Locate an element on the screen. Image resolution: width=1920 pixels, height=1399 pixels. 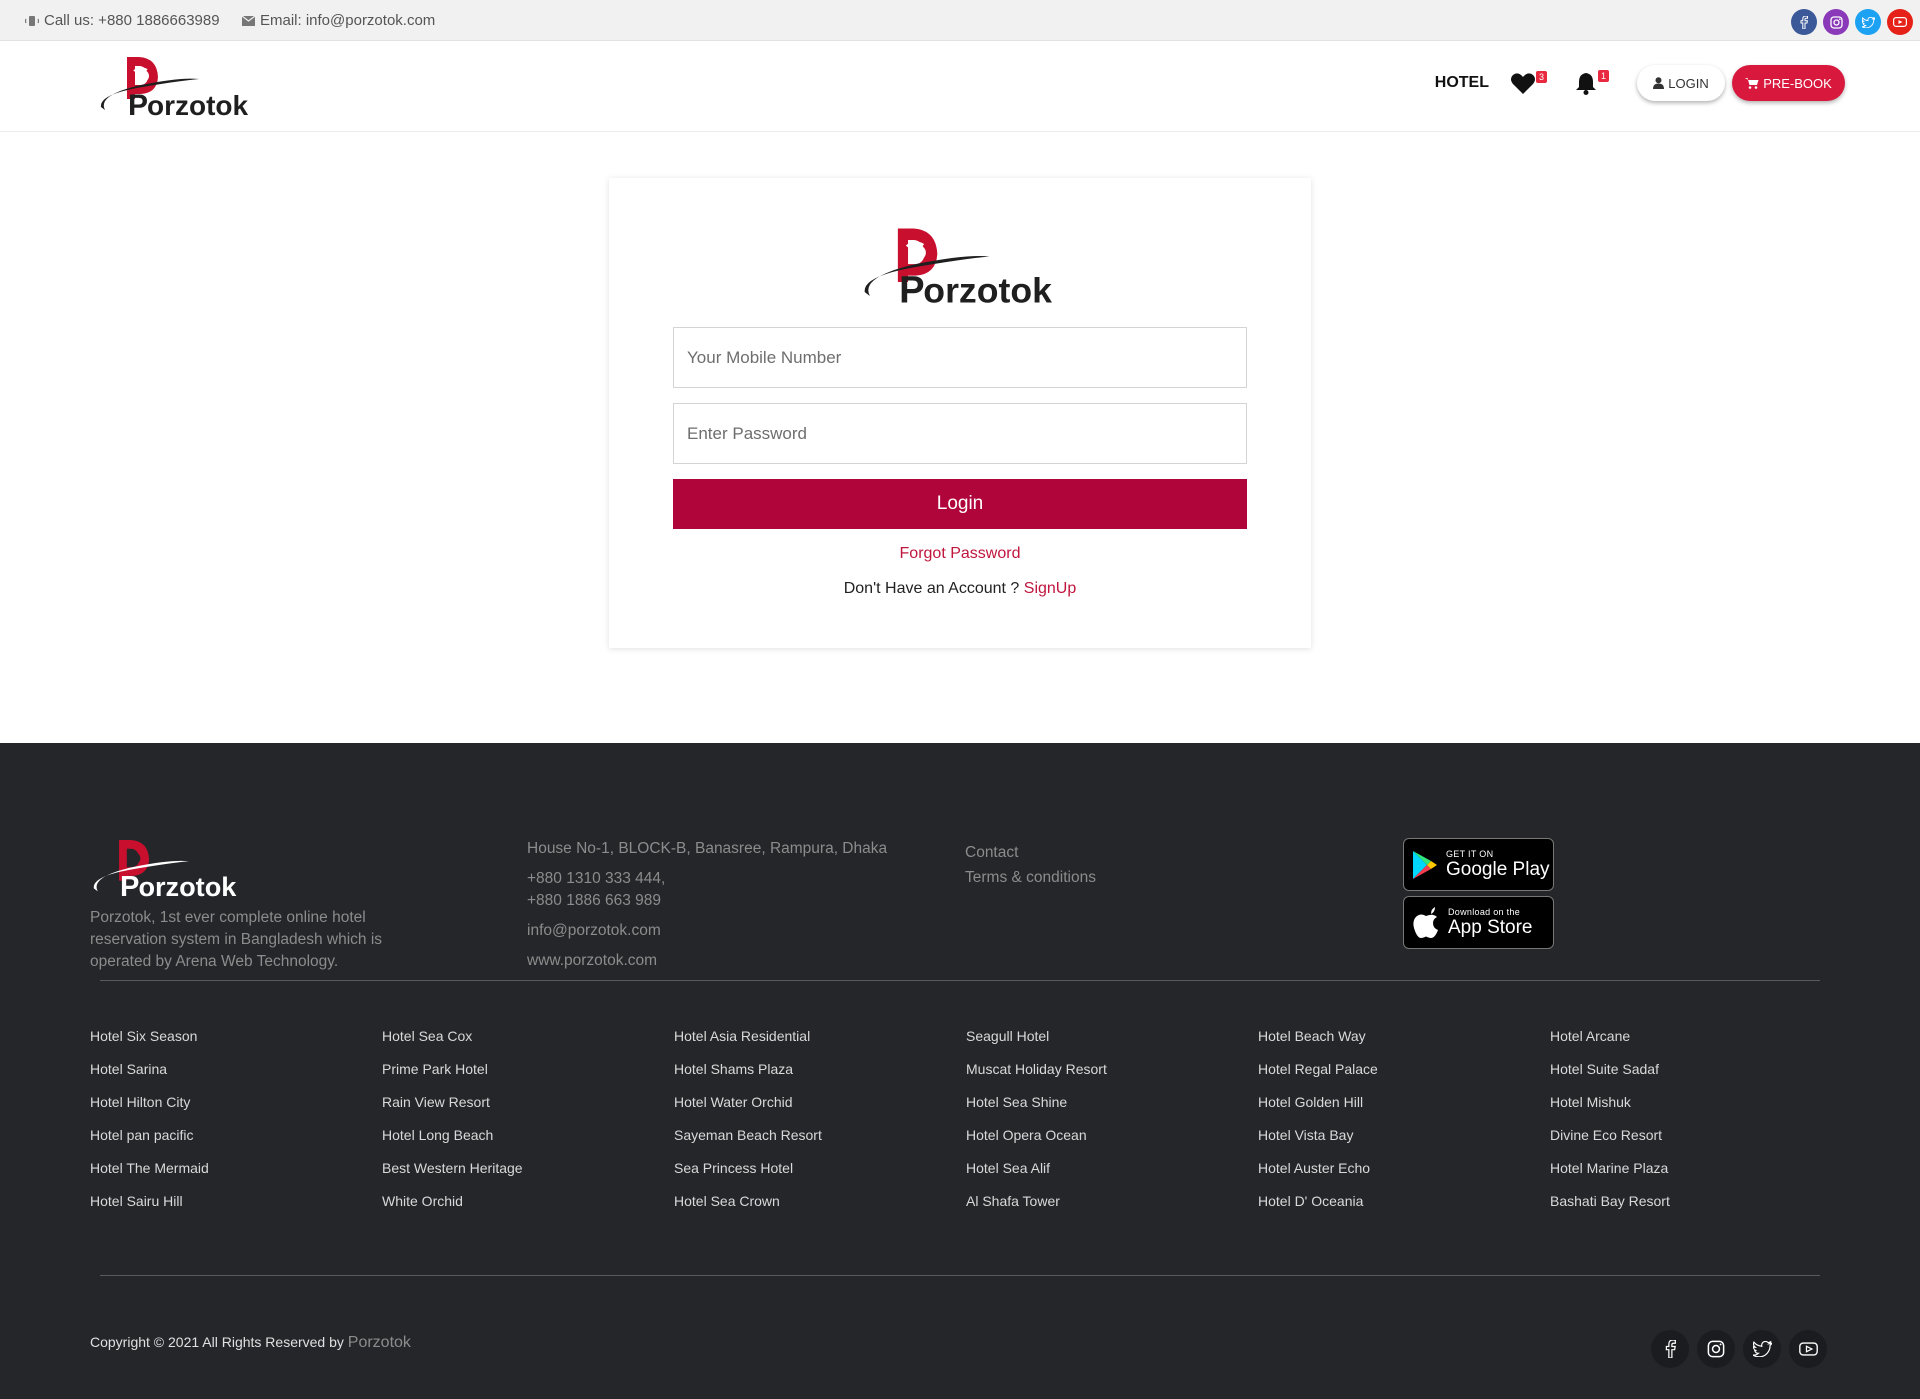
envelope-icon is located at coordinates (248, 20).